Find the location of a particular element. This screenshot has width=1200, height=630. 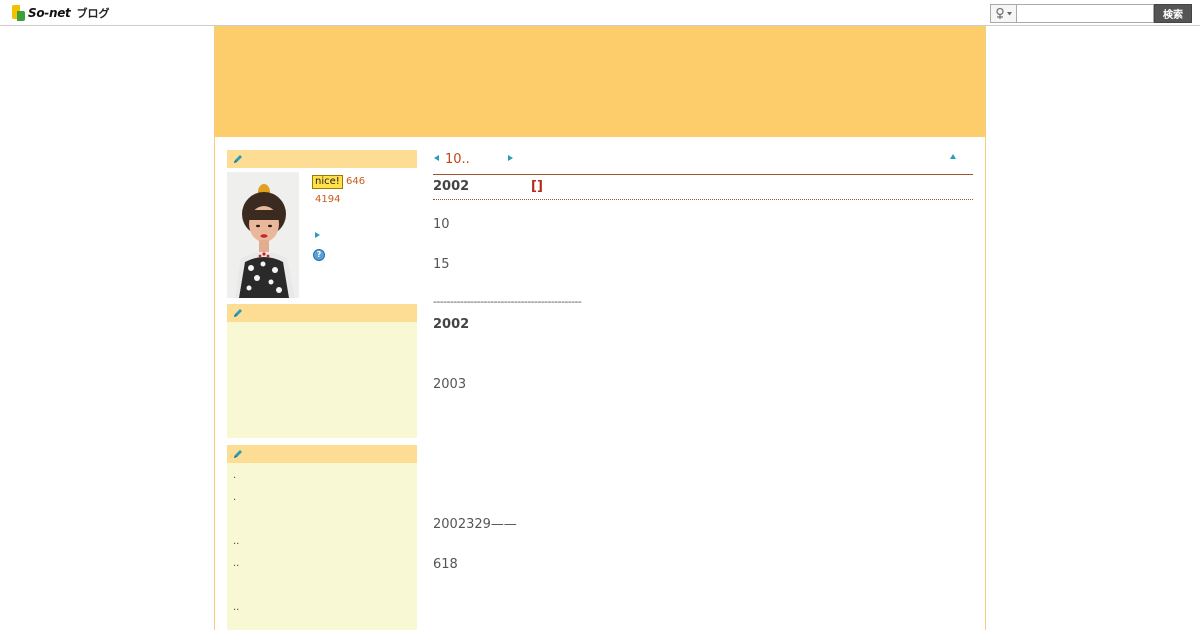

article-title: 2002 is located at coordinates (451, 186).